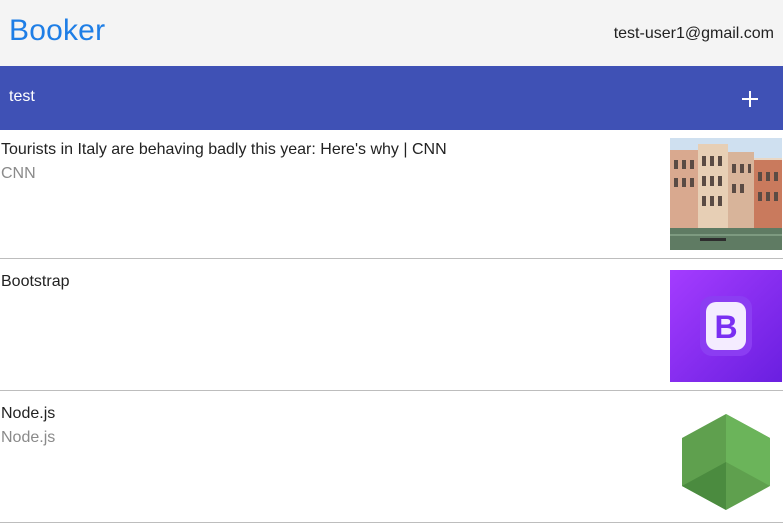  I want to click on svg-text: B, so click(725, 327).